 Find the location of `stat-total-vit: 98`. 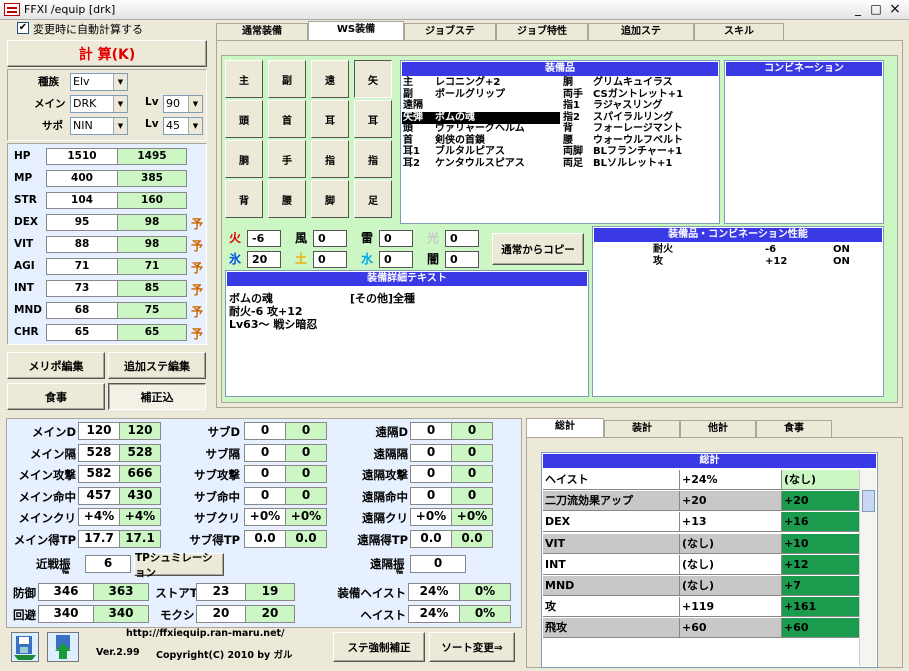

stat-total-vit: 98 is located at coordinates (152, 244).